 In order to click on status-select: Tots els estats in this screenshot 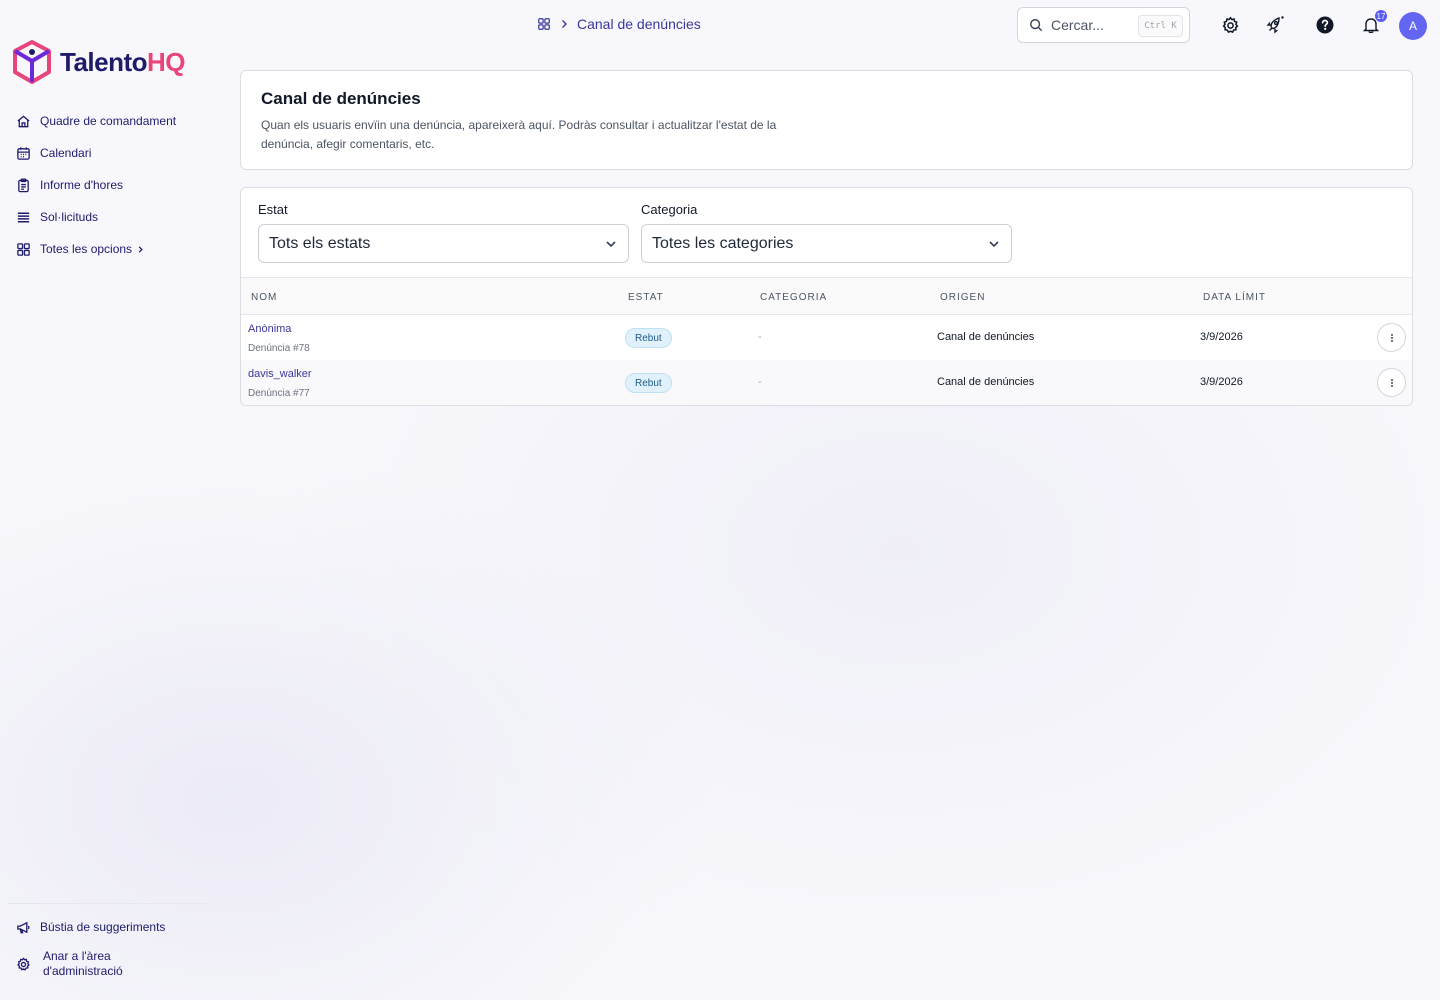, I will do `click(443, 243)`.